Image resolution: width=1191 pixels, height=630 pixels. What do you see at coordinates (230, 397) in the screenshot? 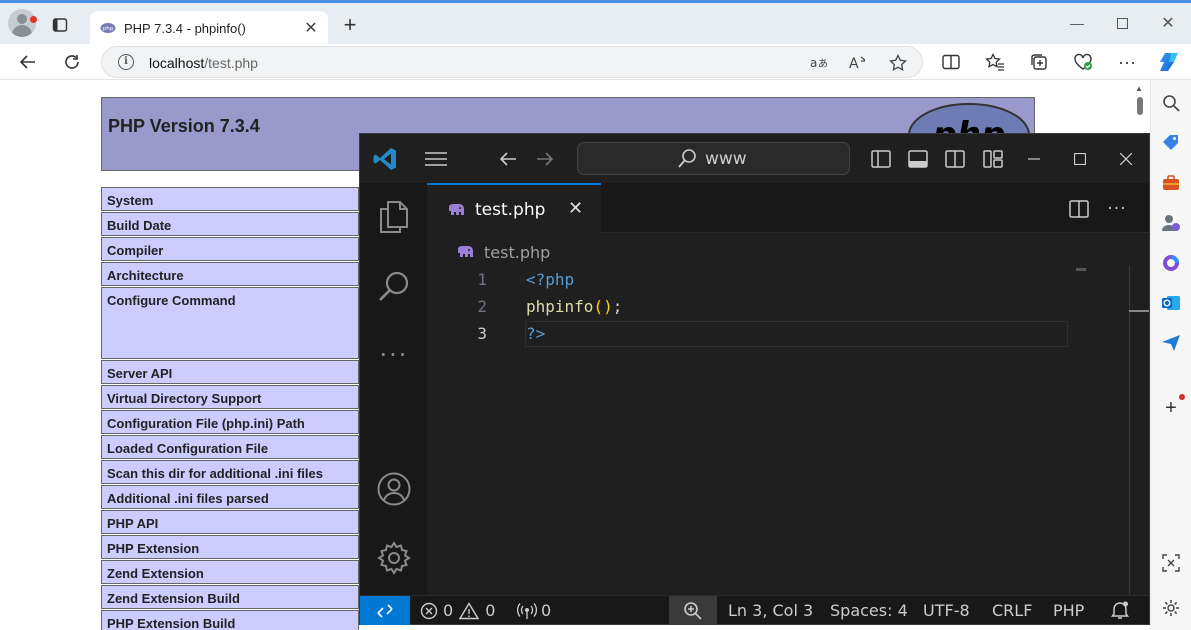
I see `table-row: Virtual Directory Support` at bounding box center [230, 397].